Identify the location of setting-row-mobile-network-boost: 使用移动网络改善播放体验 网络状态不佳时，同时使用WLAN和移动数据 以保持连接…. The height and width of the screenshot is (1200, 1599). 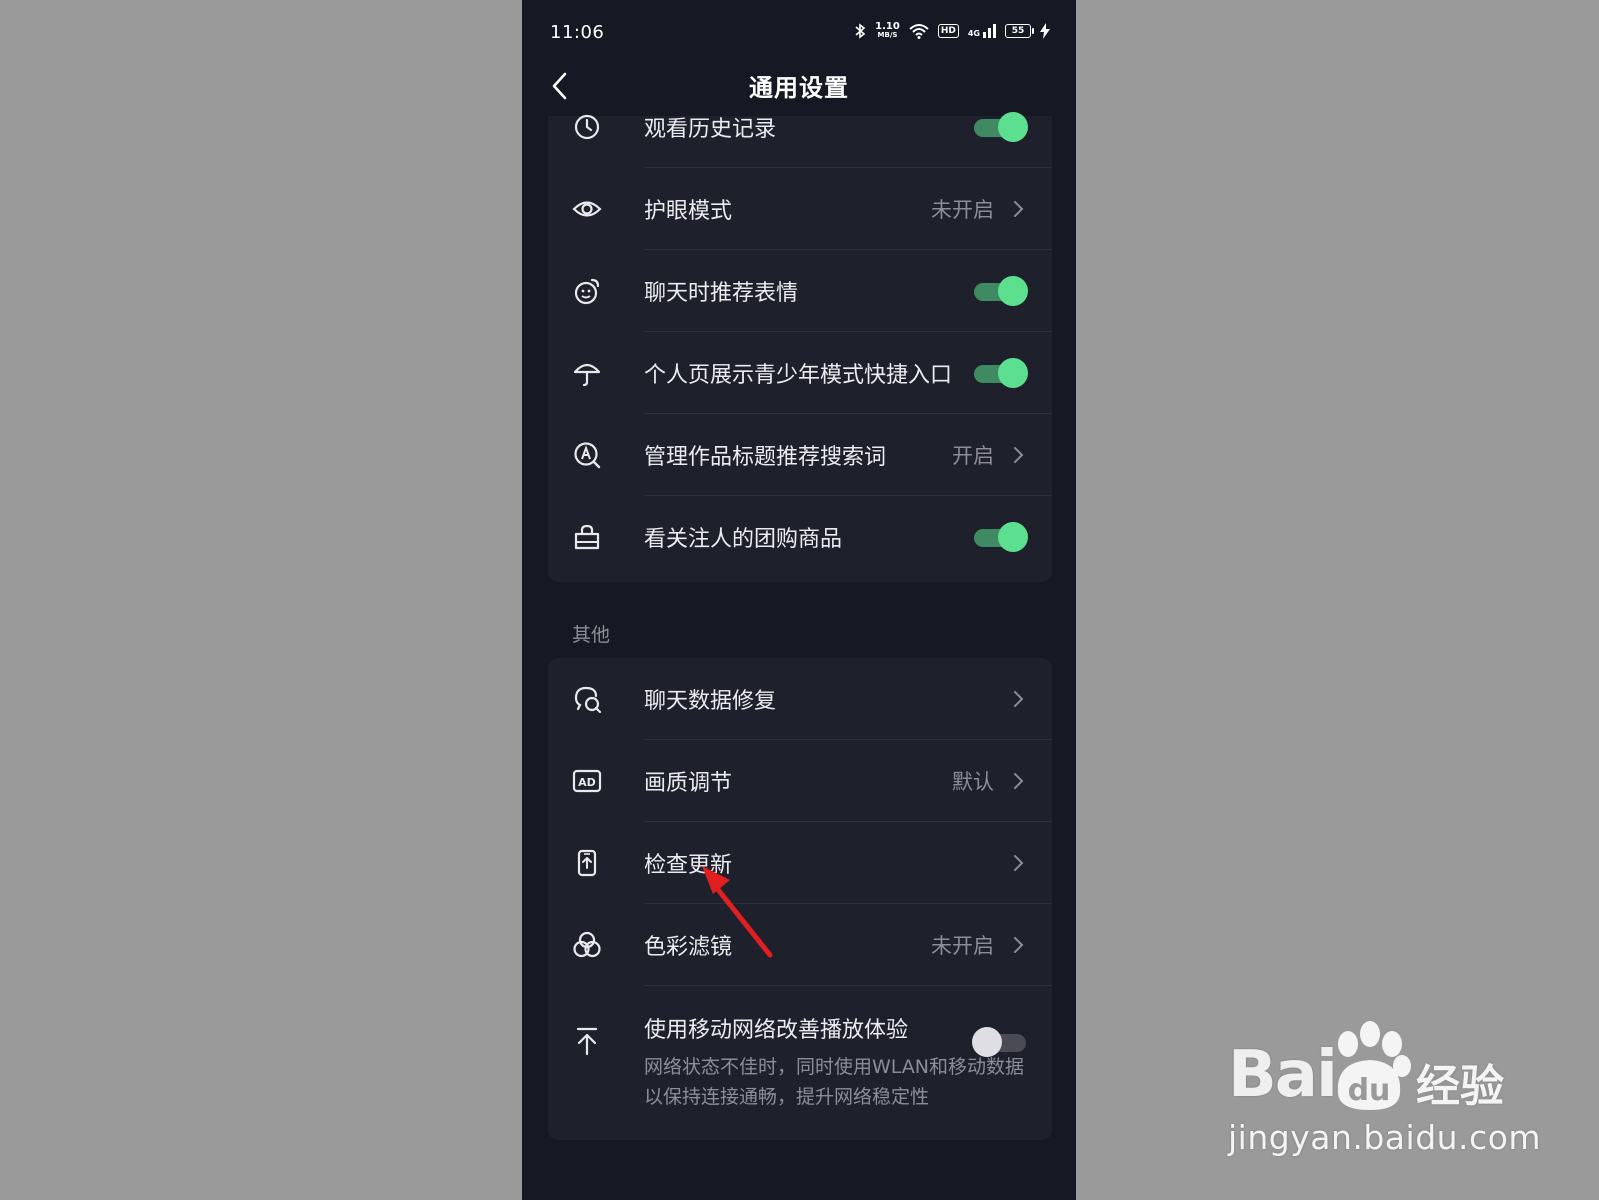
(800, 1061).